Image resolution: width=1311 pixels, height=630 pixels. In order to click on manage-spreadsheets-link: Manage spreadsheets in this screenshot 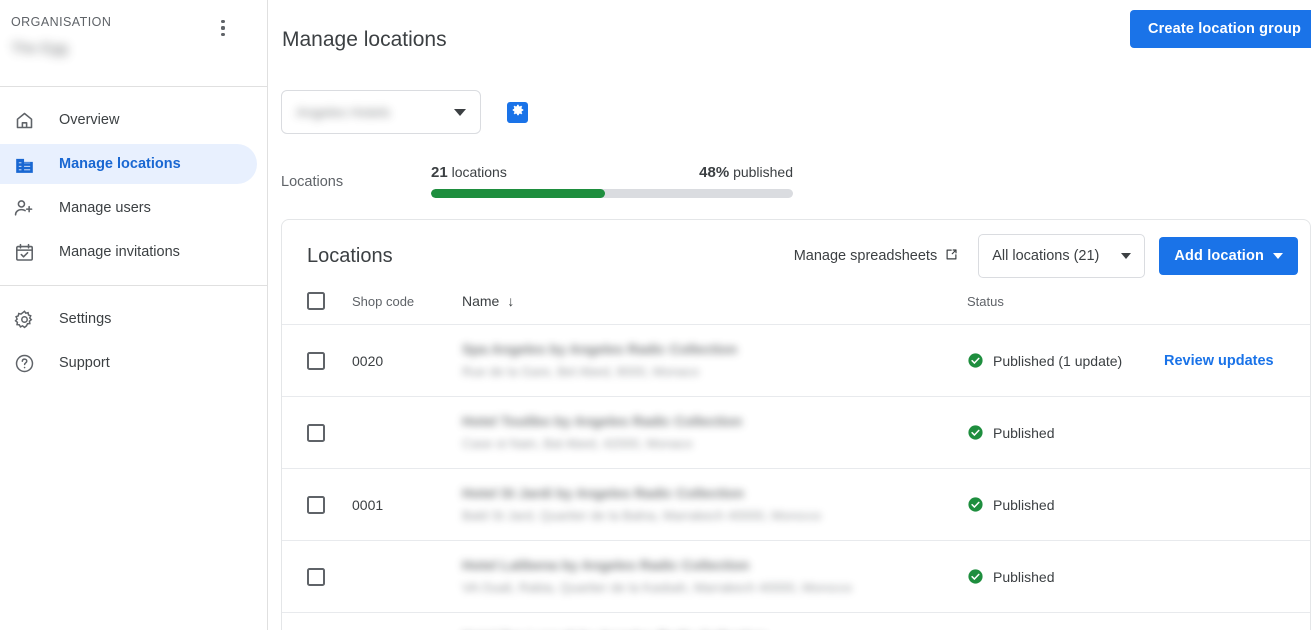, I will do `click(877, 256)`.